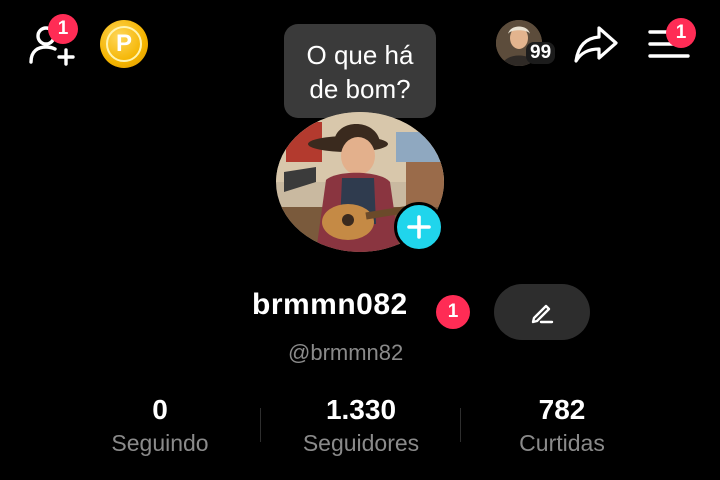 The width and height of the screenshot is (720, 480). I want to click on profile-username: brmmn082, so click(330, 304).